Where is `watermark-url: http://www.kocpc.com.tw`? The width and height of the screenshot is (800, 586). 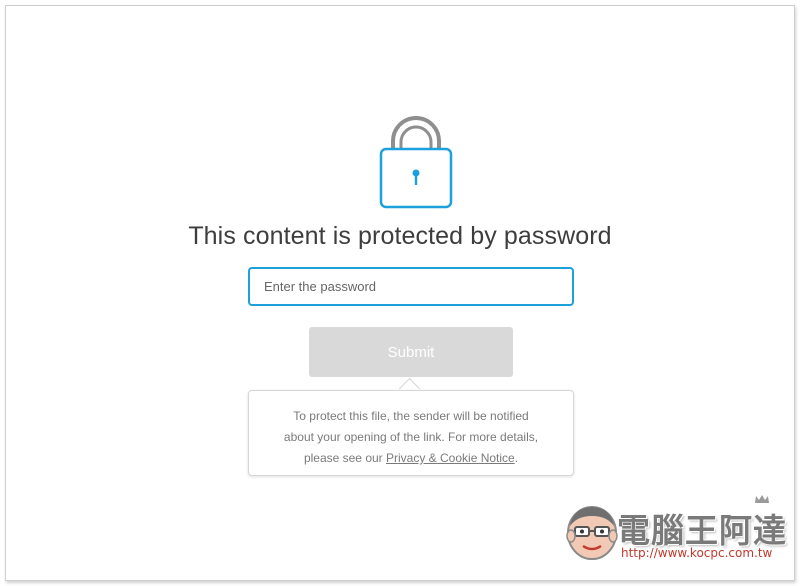
watermark-url: http://www.kocpc.com.tw is located at coordinates (697, 553).